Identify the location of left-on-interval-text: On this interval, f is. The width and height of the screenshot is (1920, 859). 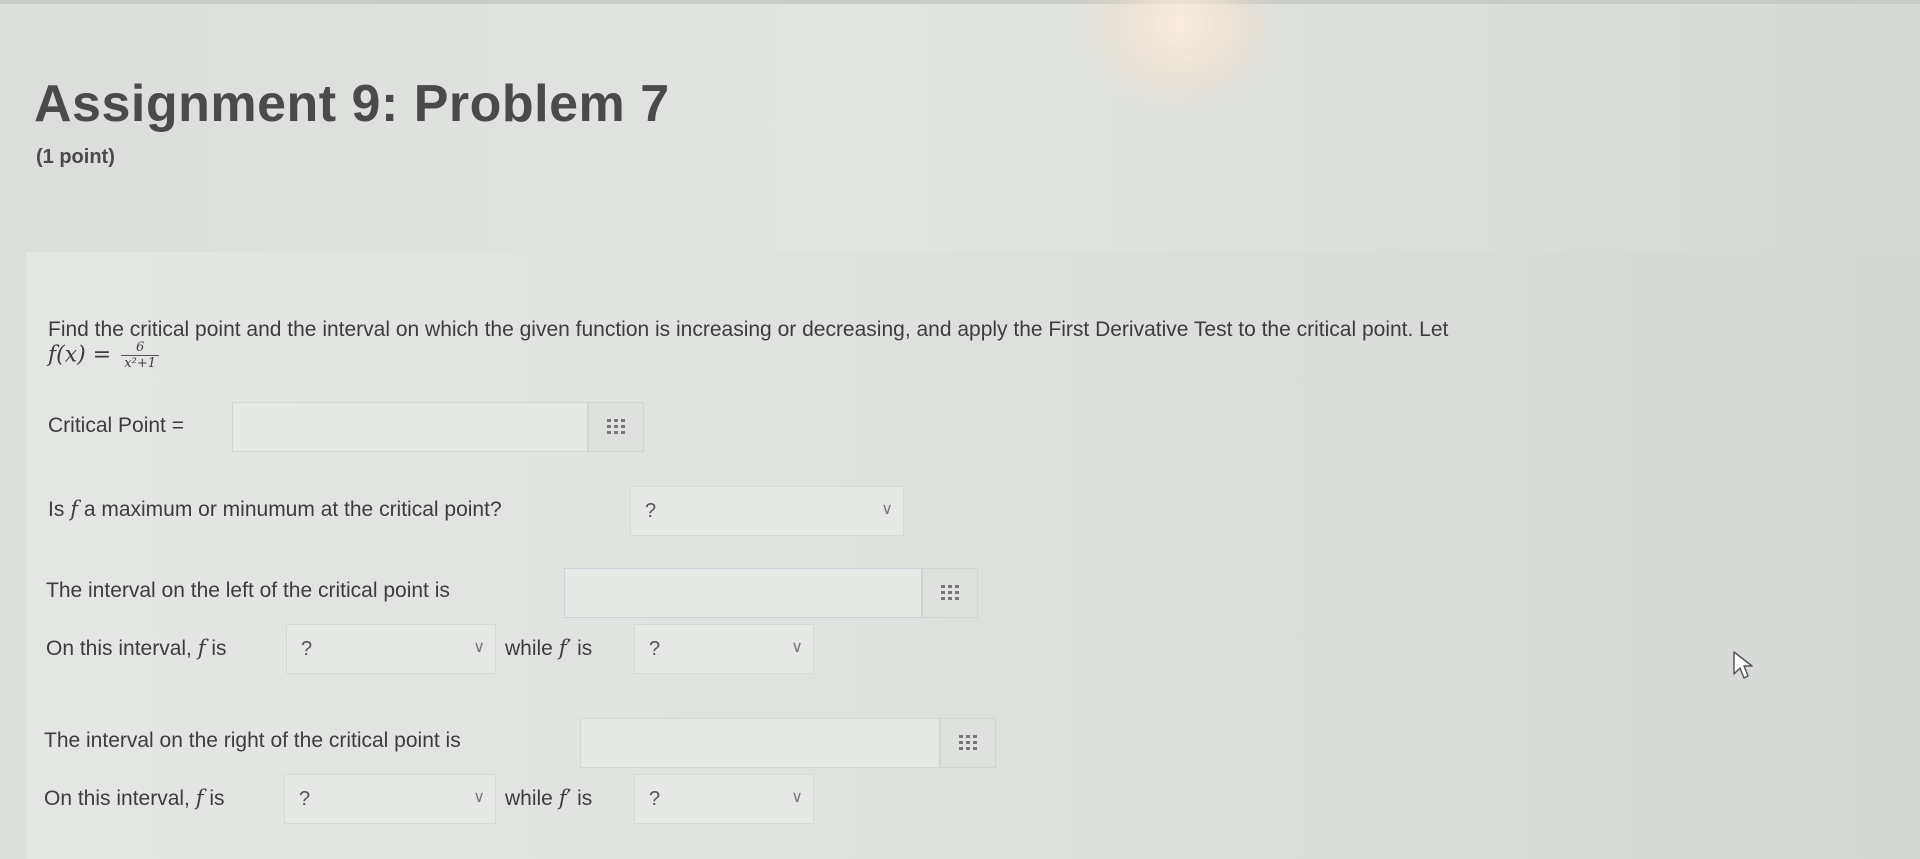
(136, 648).